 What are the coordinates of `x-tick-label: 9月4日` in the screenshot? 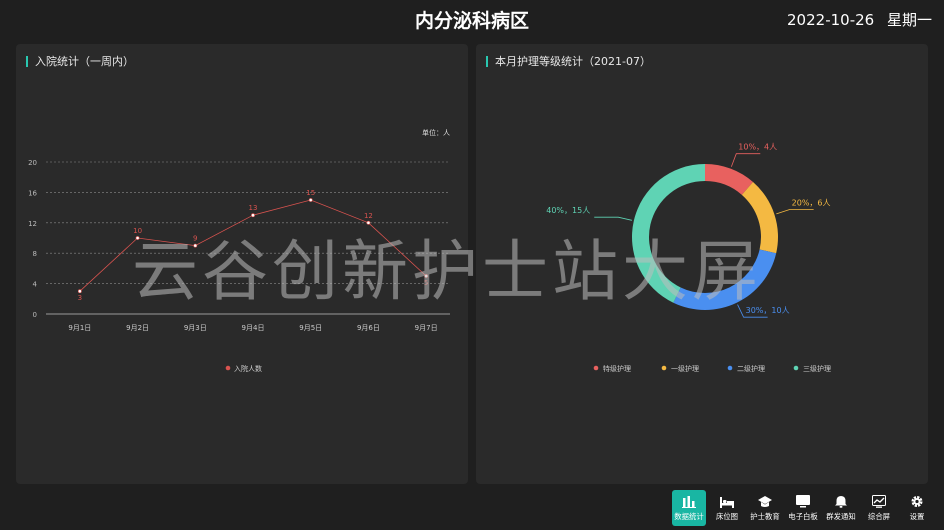 It's located at (253, 328).